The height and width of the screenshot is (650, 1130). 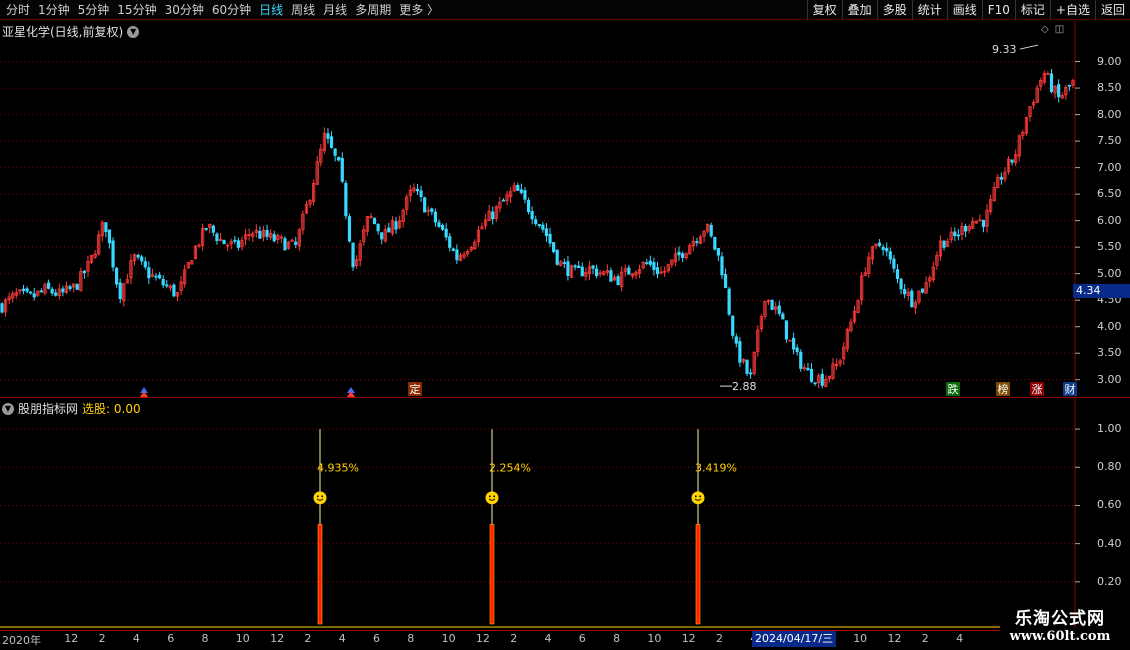 What do you see at coordinates (1032, 10) in the screenshot?
I see `tool-button-6: 标记` at bounding box center [1032, 10].